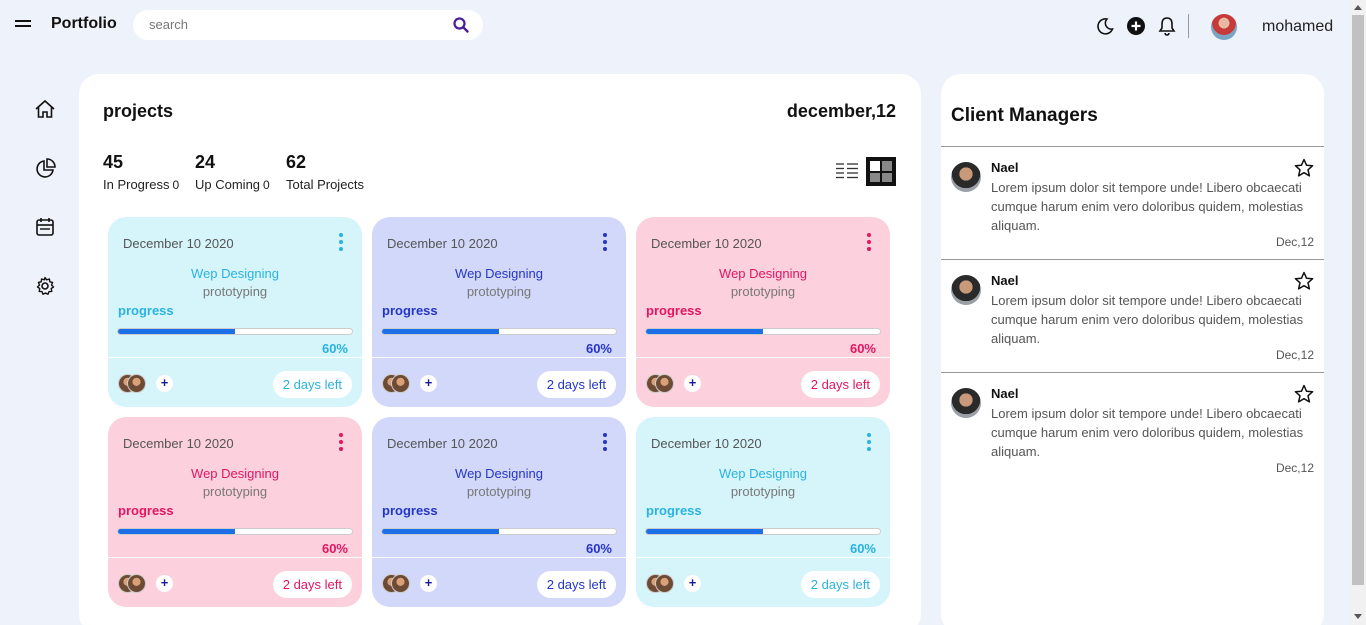 The image size is (1366, 625). What do you see at coordinates (205, 162) in the screenshot?
I see `stat-value: 24` at bounding box center [205, 162].